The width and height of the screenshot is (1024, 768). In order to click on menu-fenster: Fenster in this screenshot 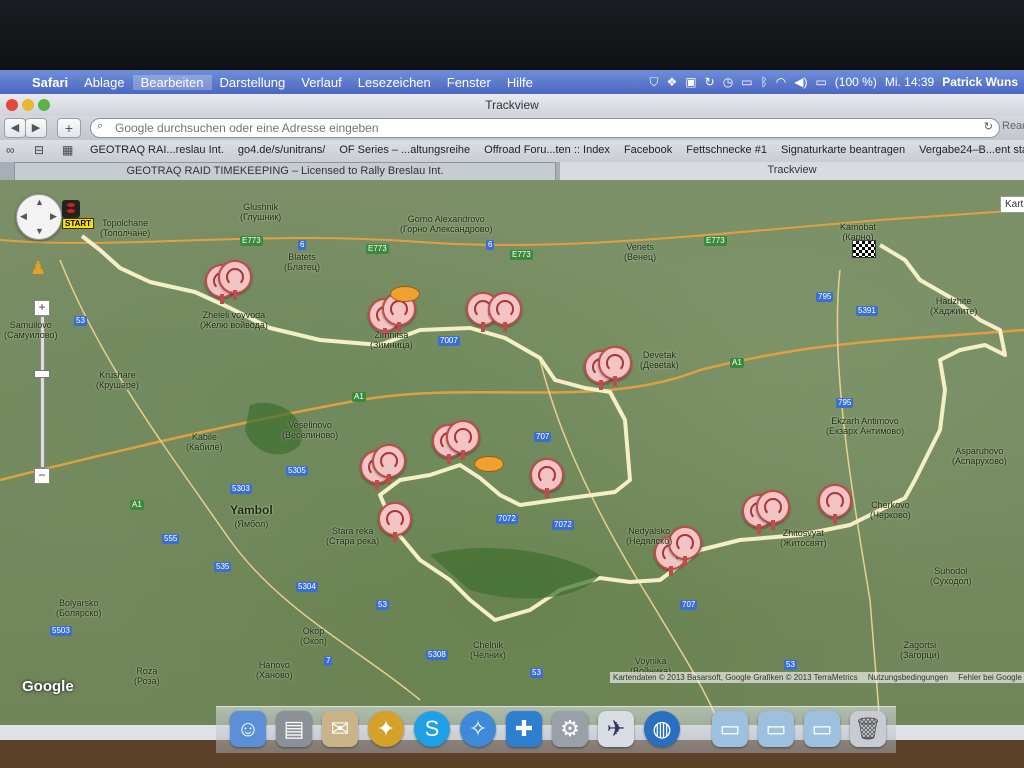, I will do `click(469, 82)`.